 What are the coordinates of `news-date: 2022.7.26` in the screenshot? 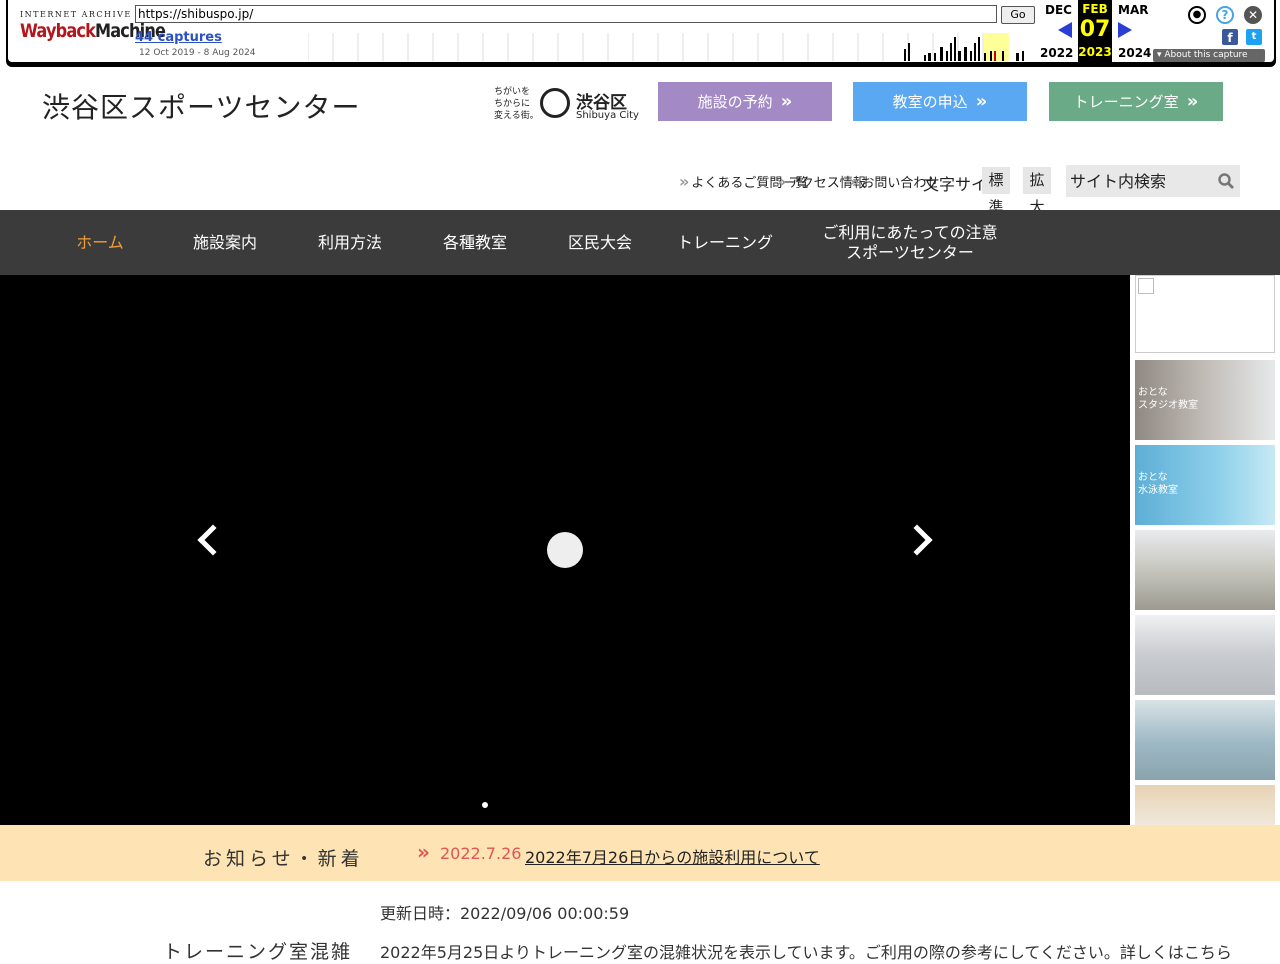 It's located at (481, 853).